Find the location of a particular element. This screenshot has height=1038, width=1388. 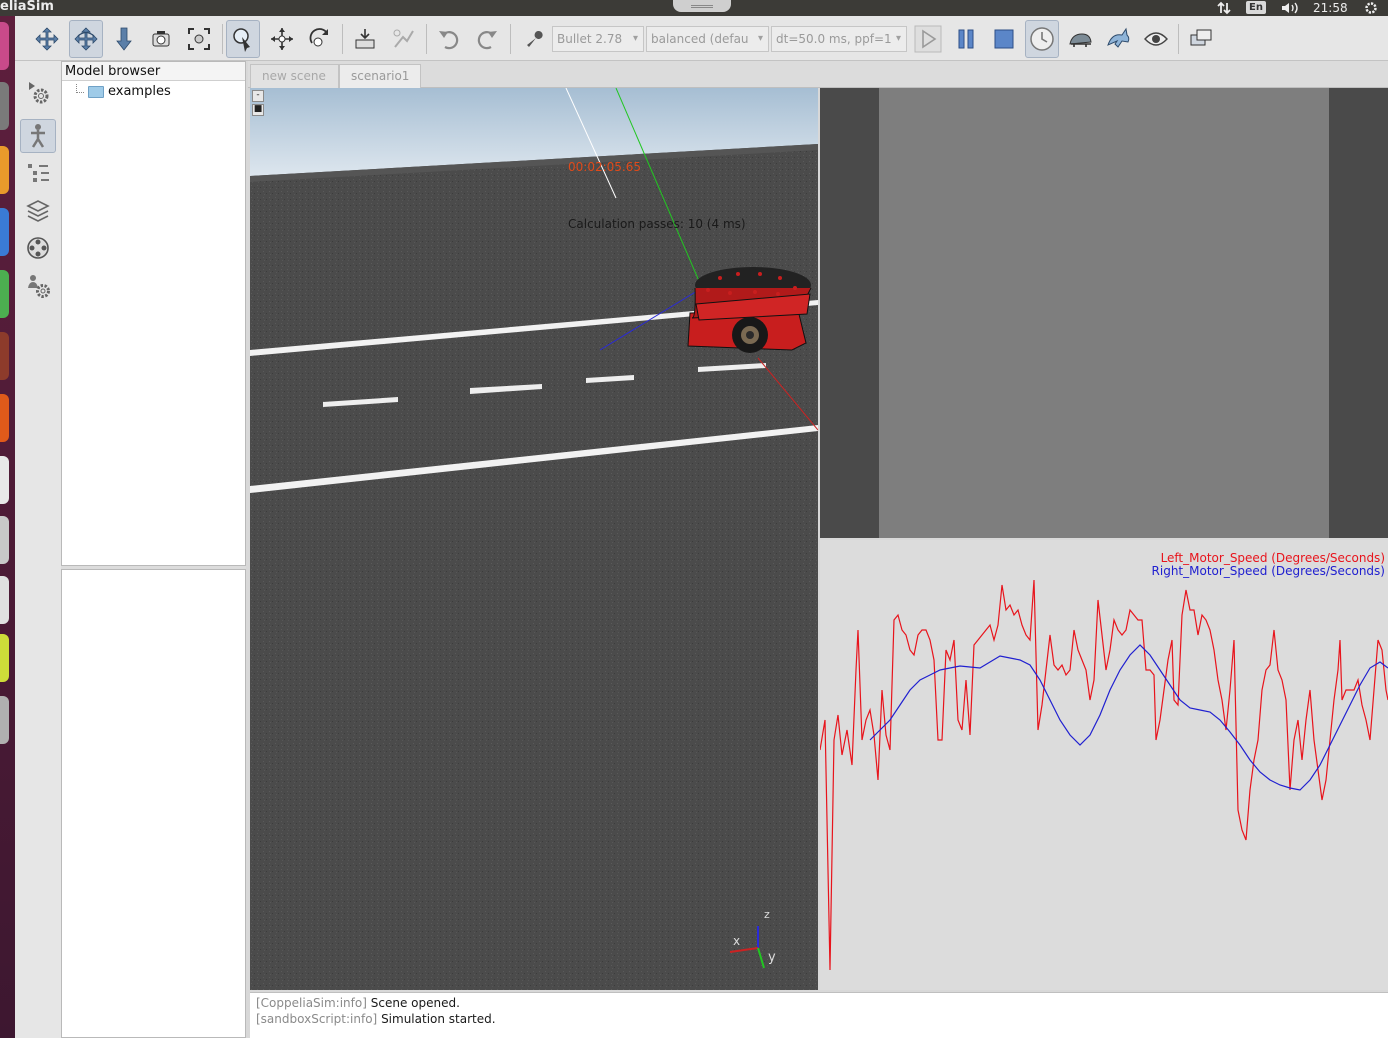

slower-icon is located at coordinates (1080, 39).